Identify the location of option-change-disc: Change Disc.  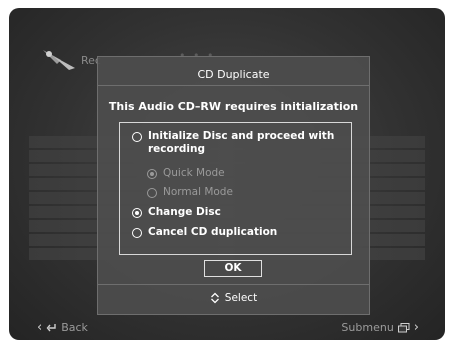
(176, 212).